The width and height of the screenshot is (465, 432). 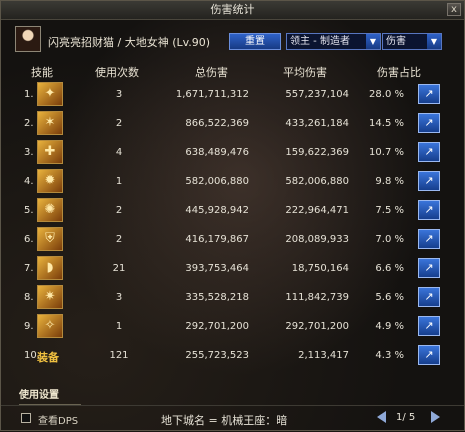 What do you see at coordinates (50, 94) in the screenshot?
I see `skill-icon: ✦` at bounding box center [50, 94].